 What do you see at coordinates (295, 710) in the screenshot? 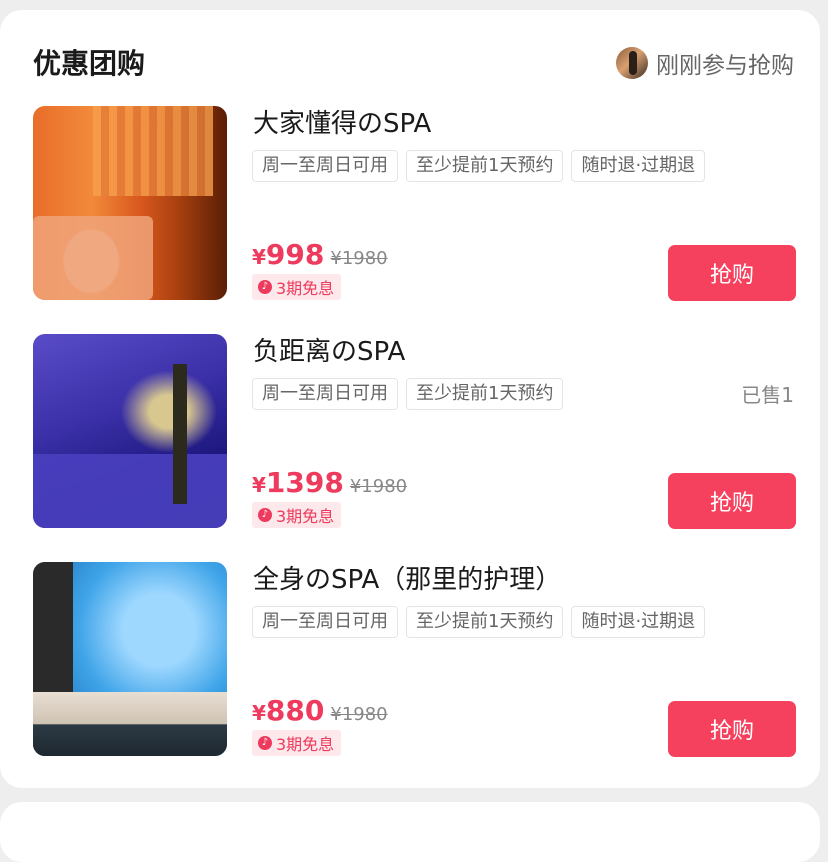
I see `price-value: 880` at bounding box center [295, 710].